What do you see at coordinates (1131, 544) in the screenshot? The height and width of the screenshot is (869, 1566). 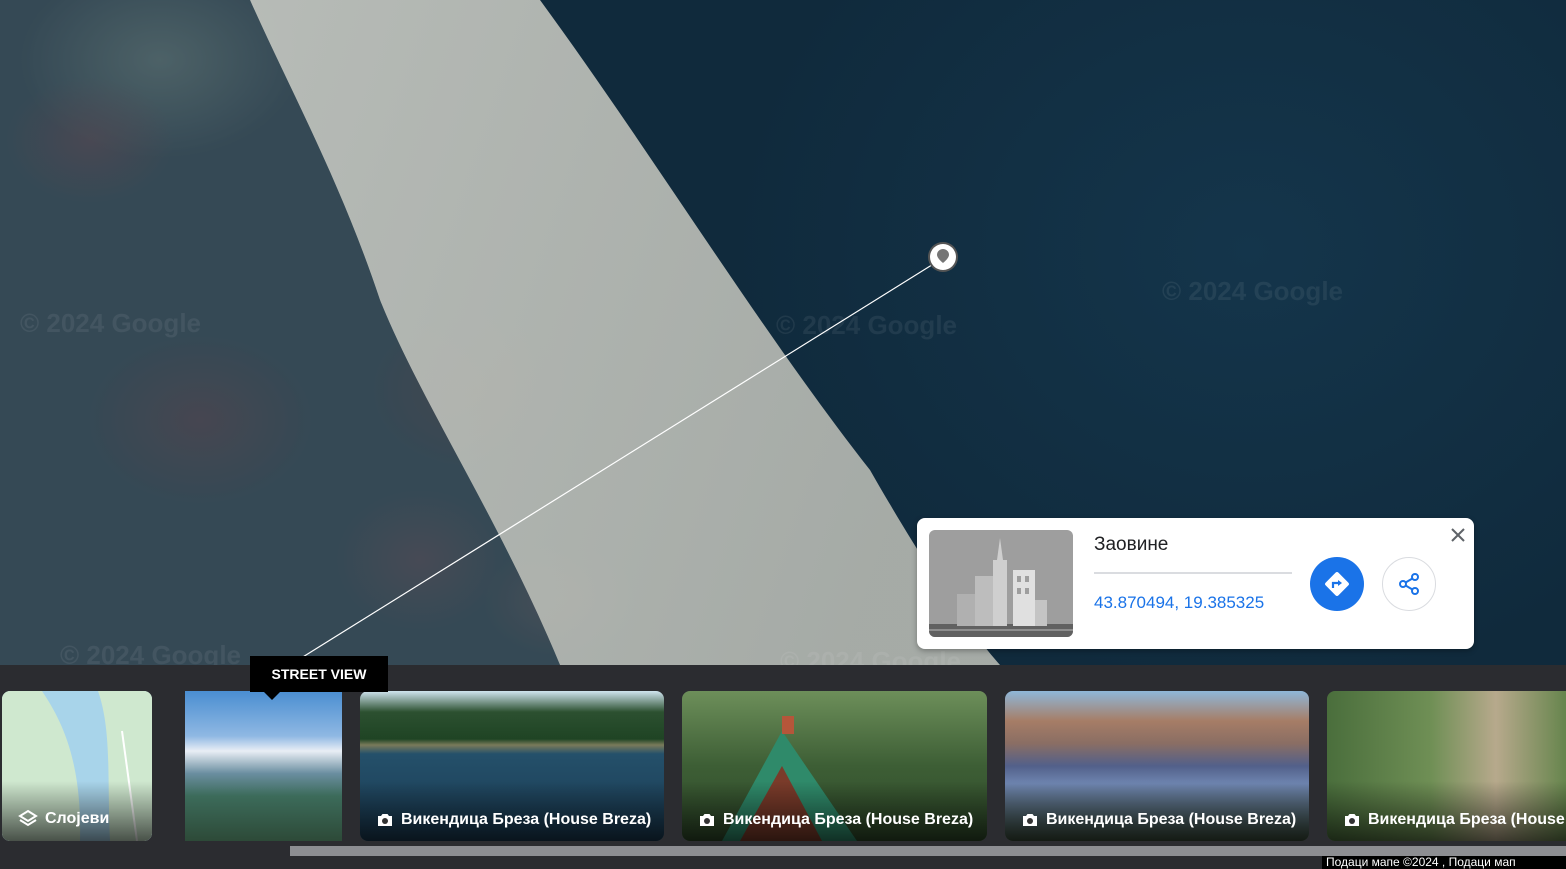 I see `place-title: Заовине` at bounding box center [1131, 544].